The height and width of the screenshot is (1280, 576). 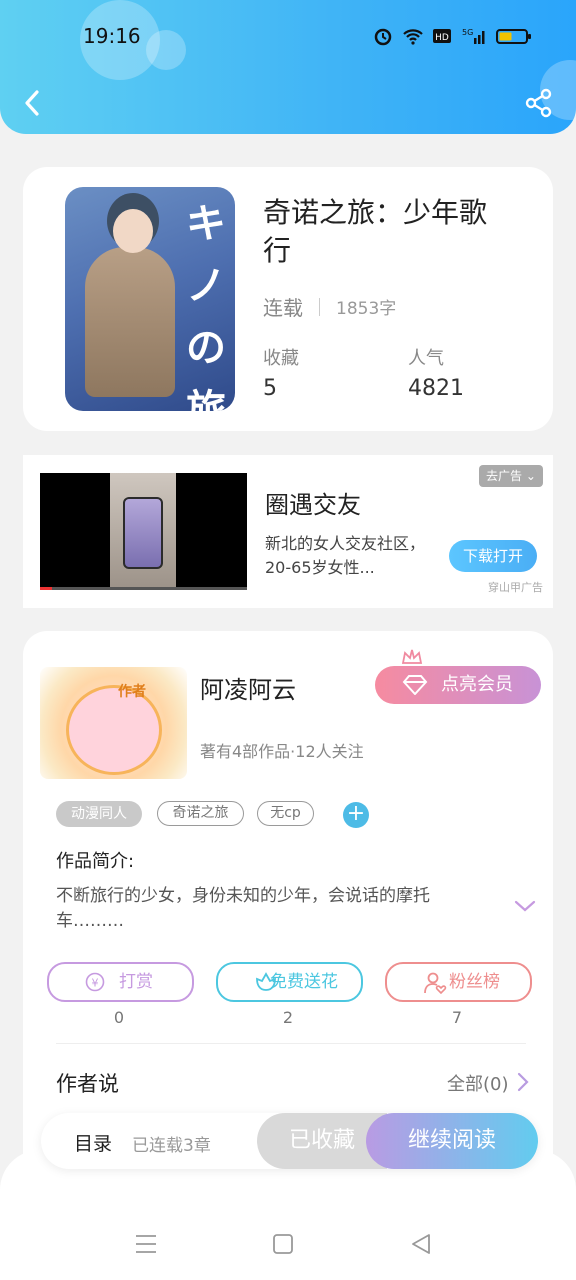 I want to click on menu-icon, so click(x=146, y=1244).